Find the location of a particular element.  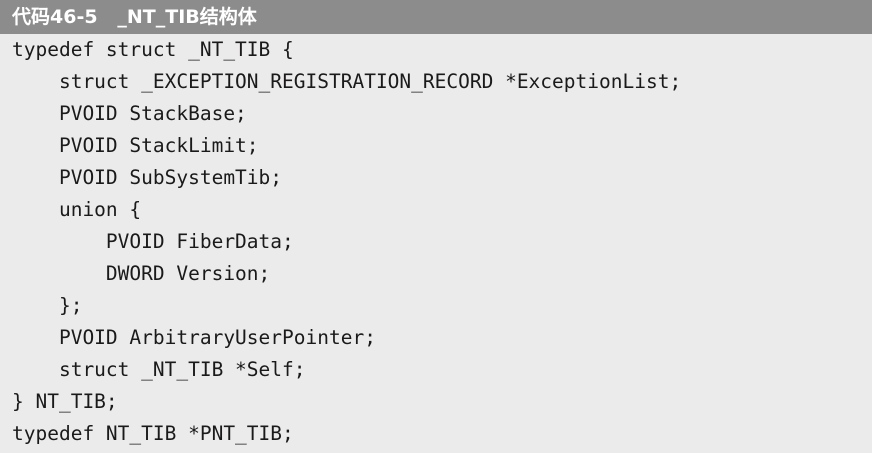

code-line-13: typedef NT_TIB *PNT_TIB; is located at coordinates (153, 433).